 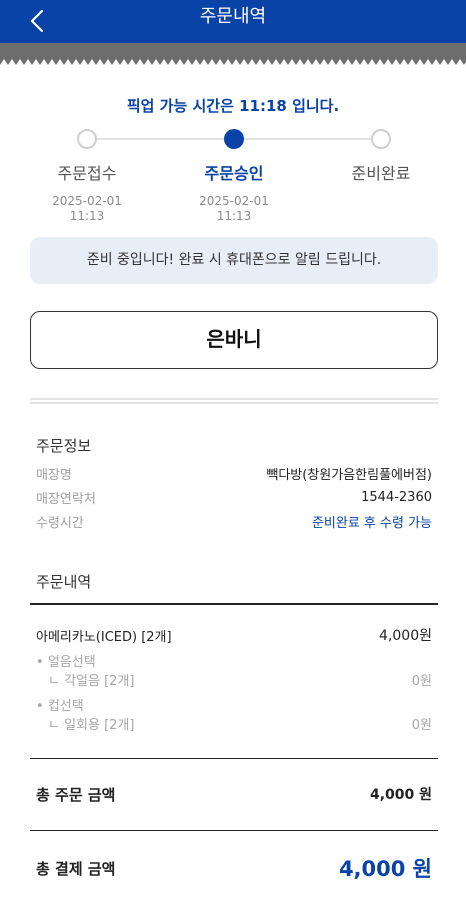 I want to click on info-row-pickup: 수령시간 준비완료 후 수령 가능, so click(x=234, y=521).